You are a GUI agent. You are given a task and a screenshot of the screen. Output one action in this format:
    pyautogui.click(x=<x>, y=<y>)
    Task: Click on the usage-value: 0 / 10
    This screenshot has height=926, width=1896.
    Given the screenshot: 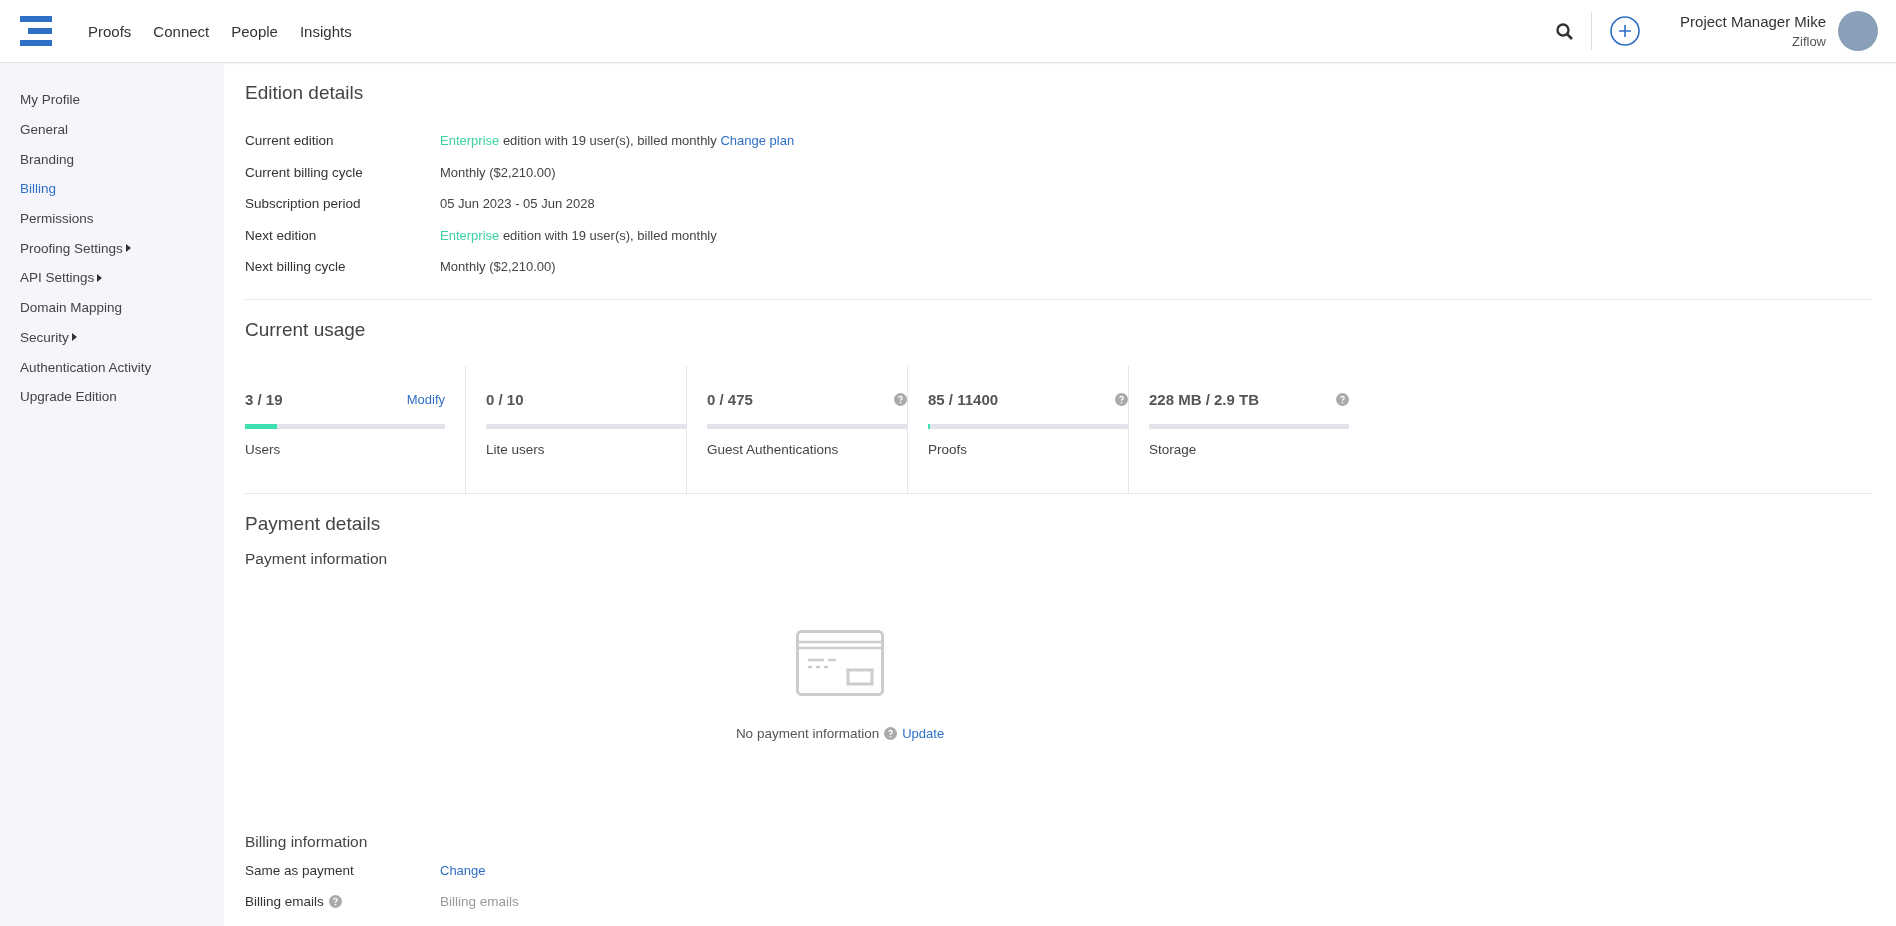 What is the action you would take?
    pyautogui.click(x=505, y=399)
    